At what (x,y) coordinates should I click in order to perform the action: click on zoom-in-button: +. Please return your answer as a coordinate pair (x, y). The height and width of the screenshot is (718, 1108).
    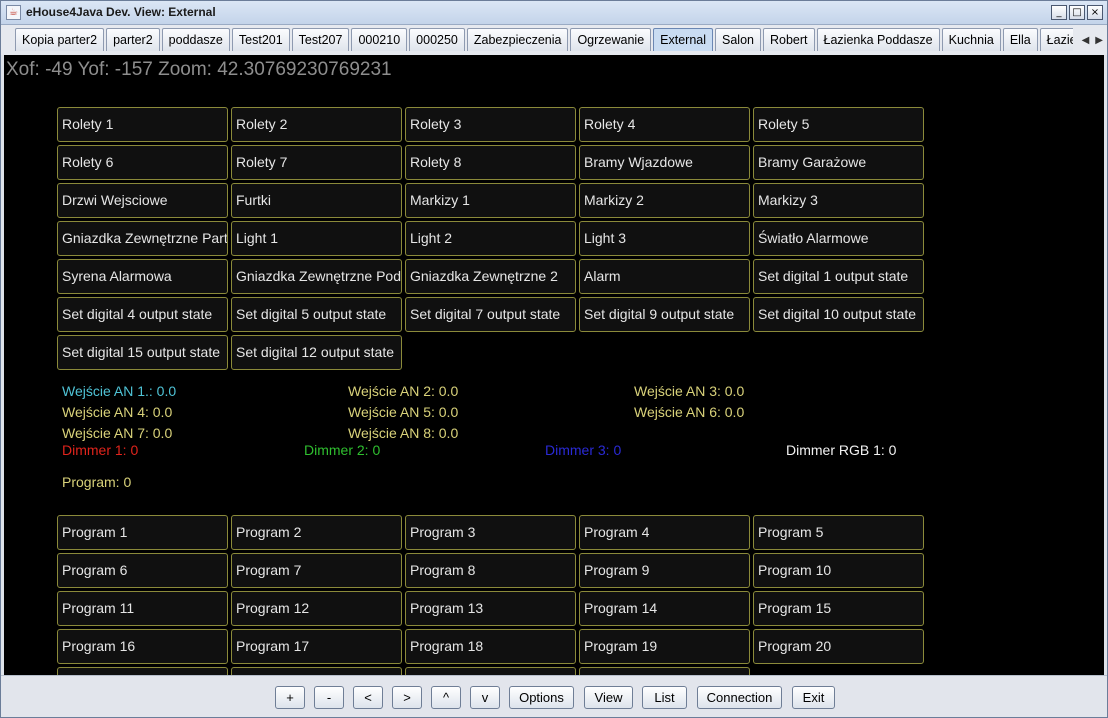
    Looking at the image, I should click on (290, 697).